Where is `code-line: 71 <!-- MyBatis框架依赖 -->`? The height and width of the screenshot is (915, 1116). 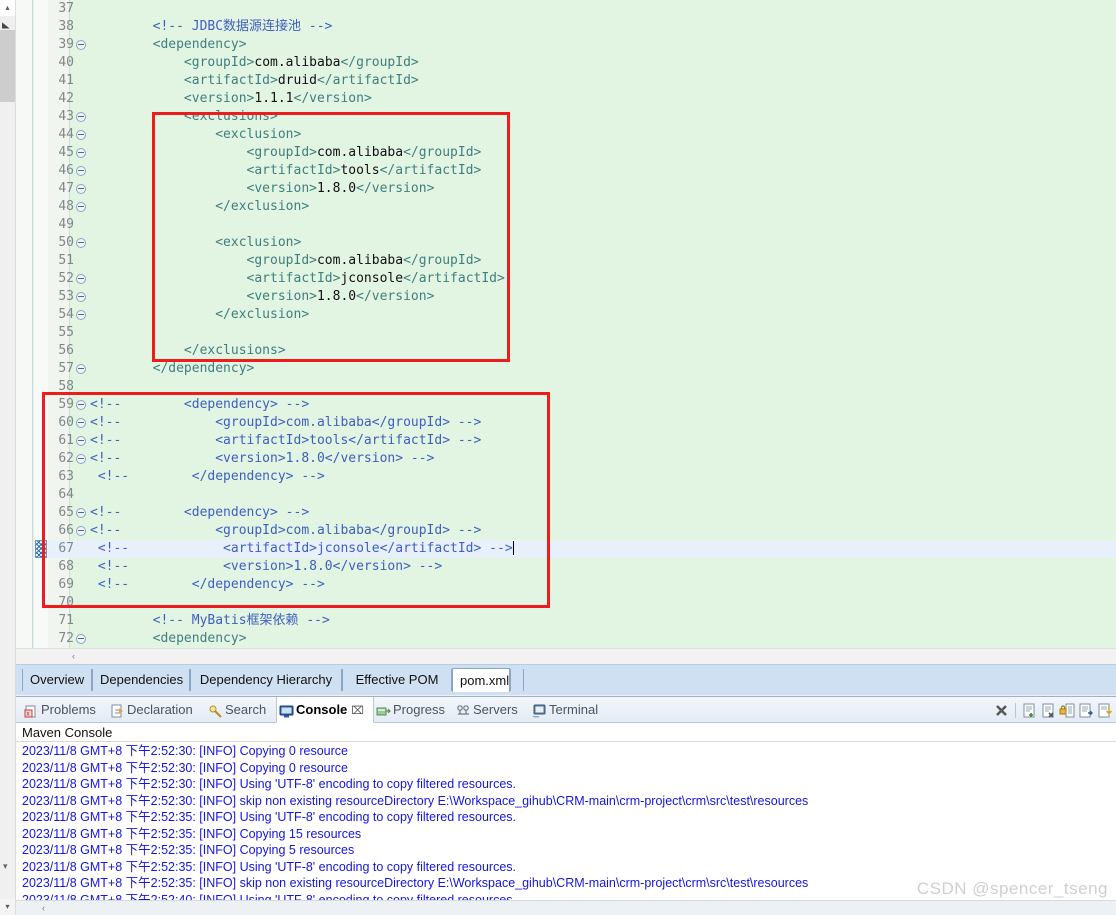 code-line: 71 <!-- MyBatis框架依赖 --> is located at coordinates (582, 621).